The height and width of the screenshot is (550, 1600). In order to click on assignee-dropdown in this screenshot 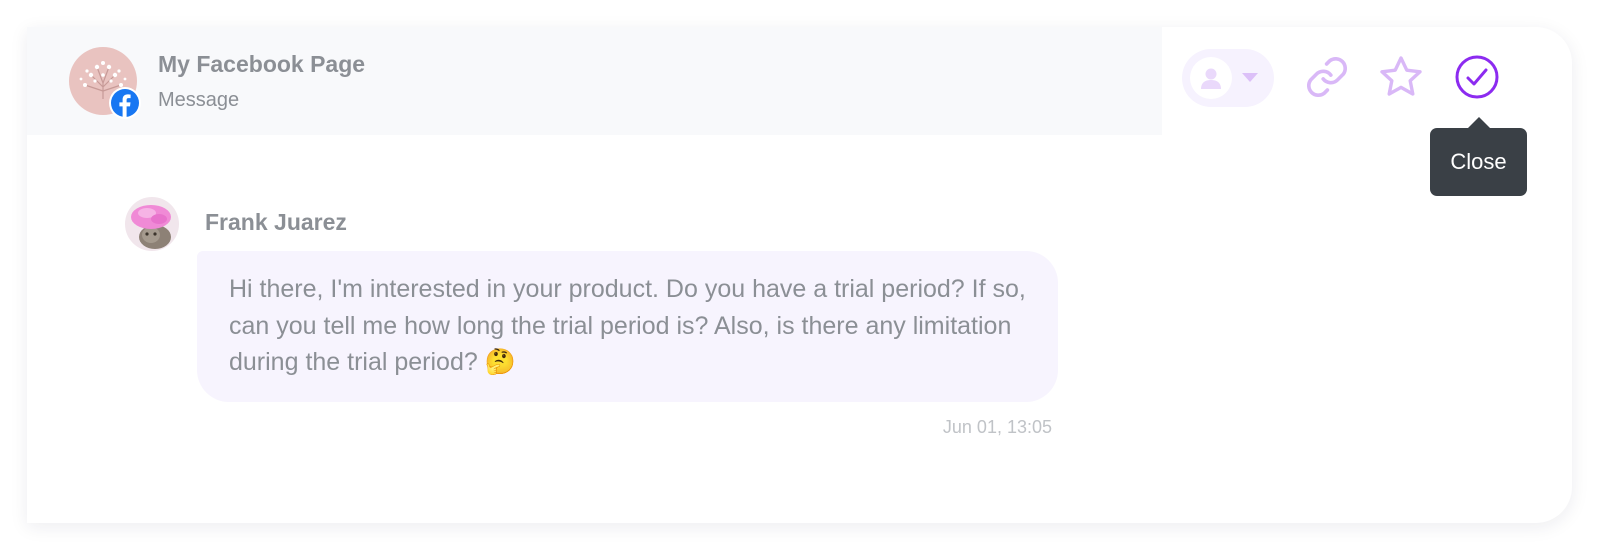, I will do `click(1228, 78)`.